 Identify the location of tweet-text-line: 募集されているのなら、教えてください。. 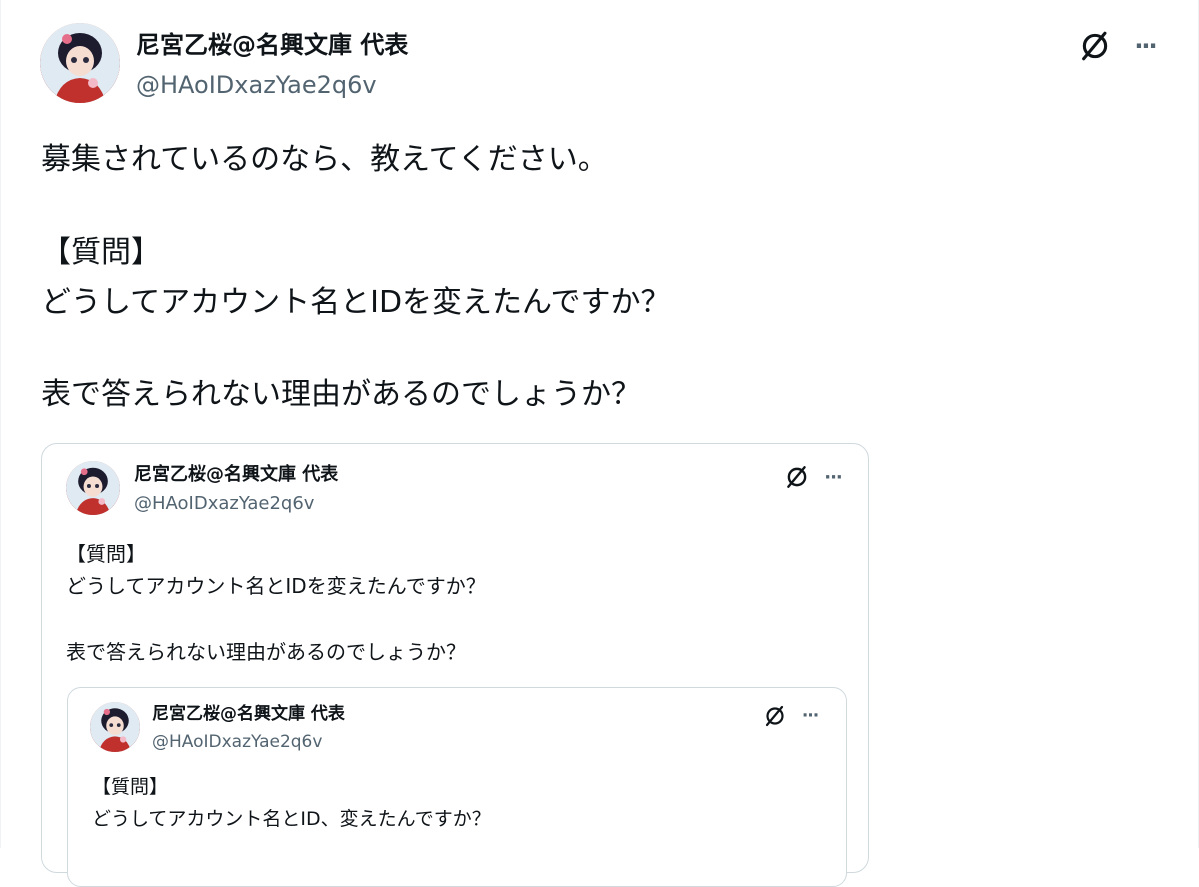
(324, 159).